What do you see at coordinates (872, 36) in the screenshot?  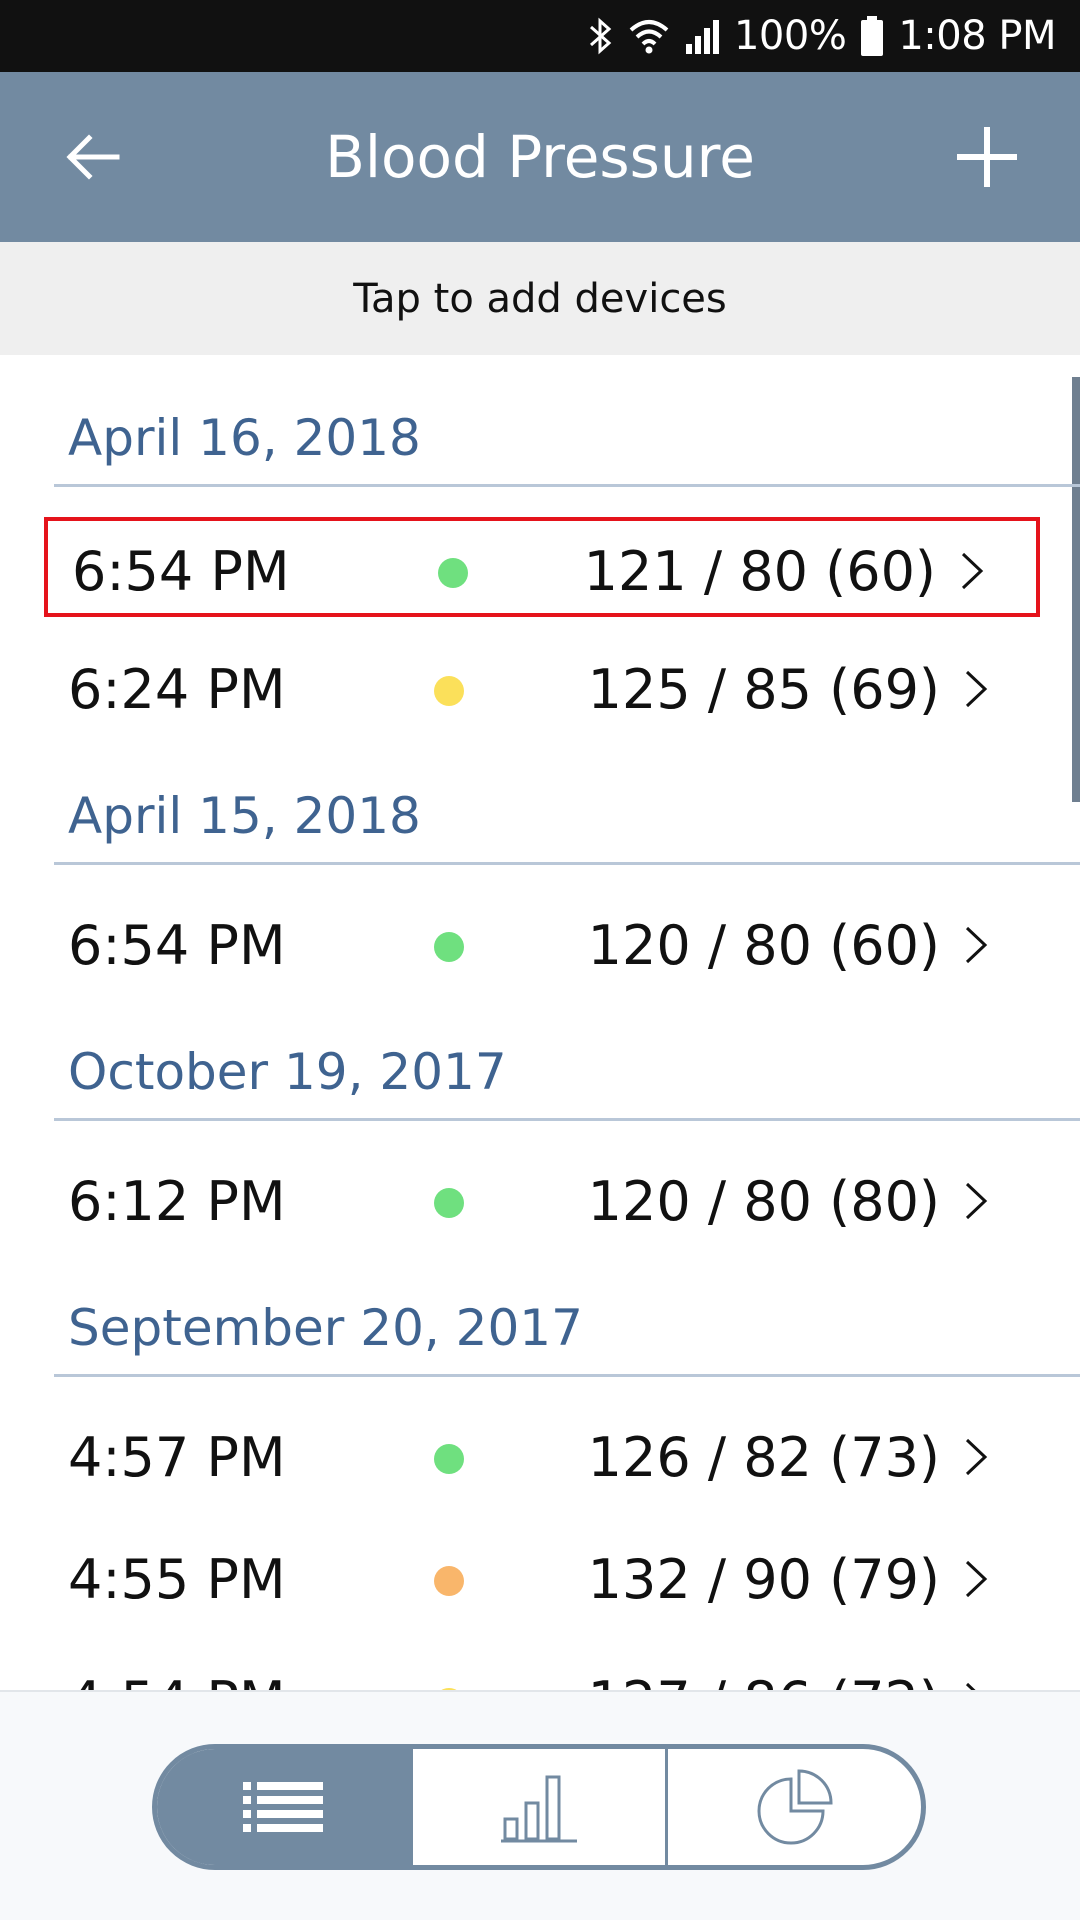 I see `battery-icon` at bounding box center [872, 36].